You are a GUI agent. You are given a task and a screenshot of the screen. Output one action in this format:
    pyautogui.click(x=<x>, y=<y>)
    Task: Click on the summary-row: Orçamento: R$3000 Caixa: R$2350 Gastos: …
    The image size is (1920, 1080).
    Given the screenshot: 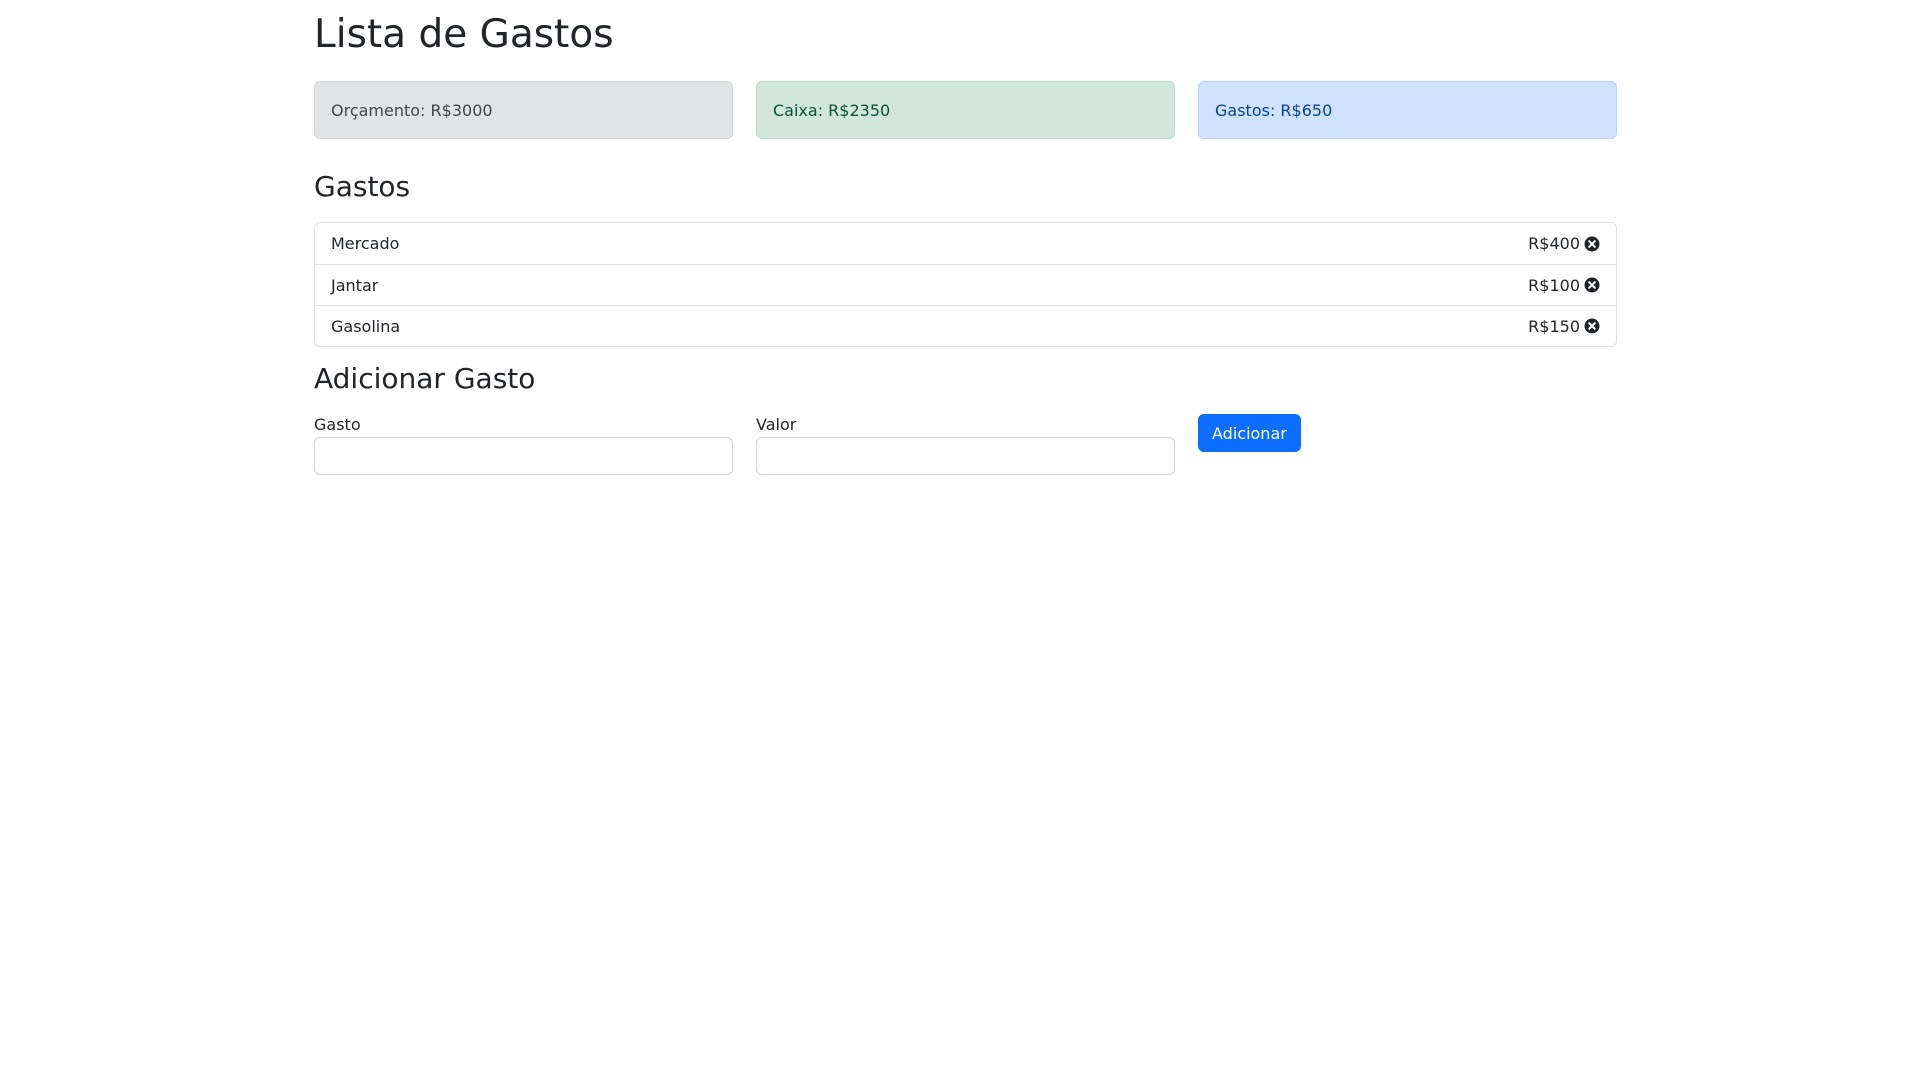 What is the action you would take?
    pyautogui.click(x=965, y=110)
    